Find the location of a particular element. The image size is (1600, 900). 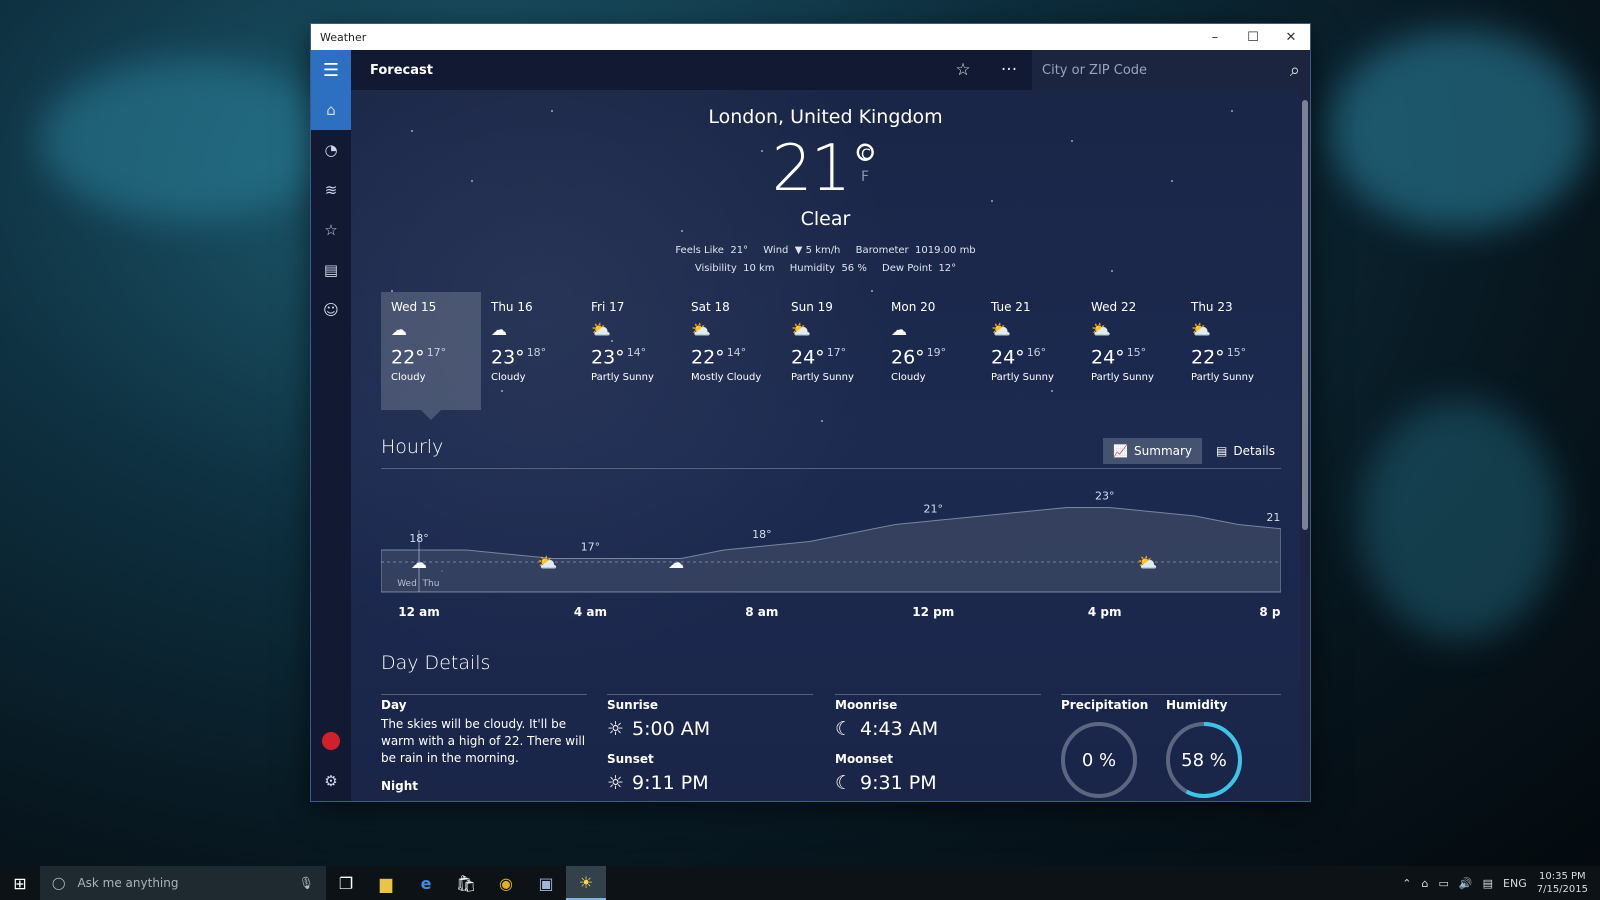

day-card: Thu 16 ☁ 23° 18° Cloudy is located at coordinates (531, 351).